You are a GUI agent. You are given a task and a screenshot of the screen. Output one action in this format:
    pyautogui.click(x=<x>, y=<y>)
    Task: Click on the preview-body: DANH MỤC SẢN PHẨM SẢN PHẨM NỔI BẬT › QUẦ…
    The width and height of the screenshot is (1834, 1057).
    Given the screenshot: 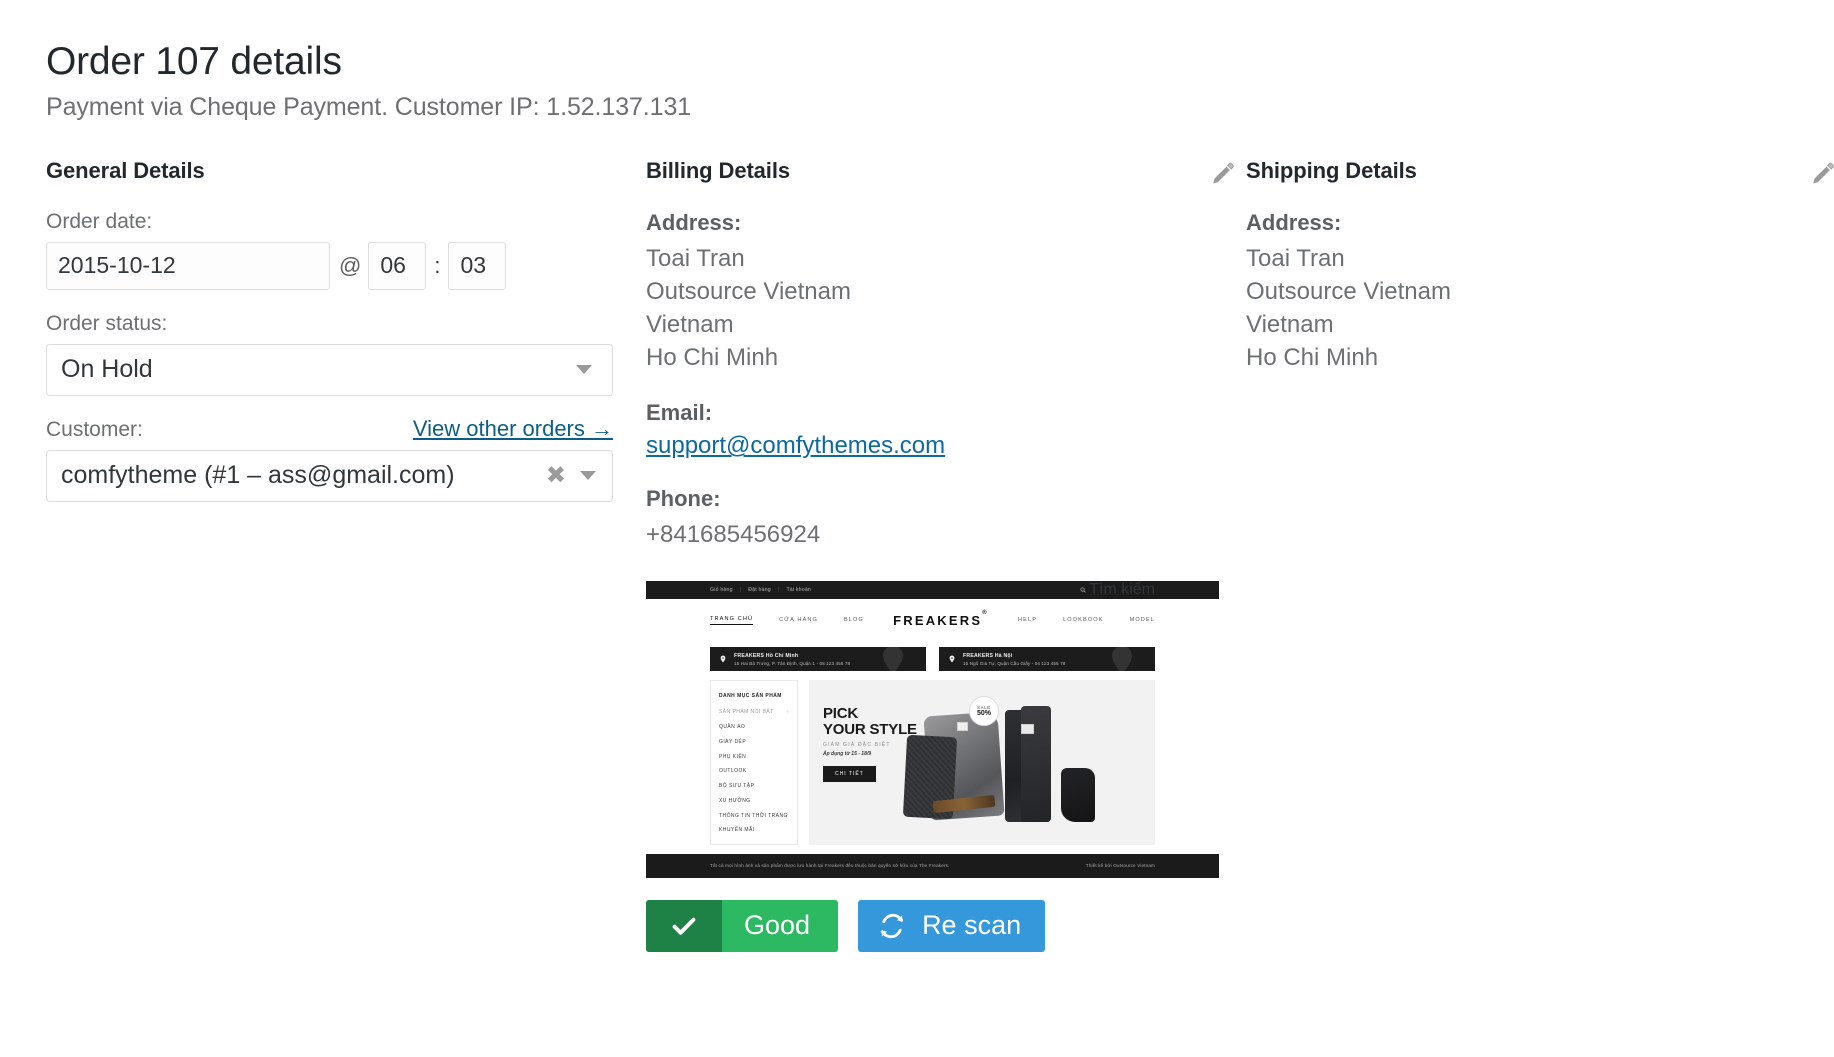 What is the action you would take?
    pyautogui.click(x=932, y=758)
    